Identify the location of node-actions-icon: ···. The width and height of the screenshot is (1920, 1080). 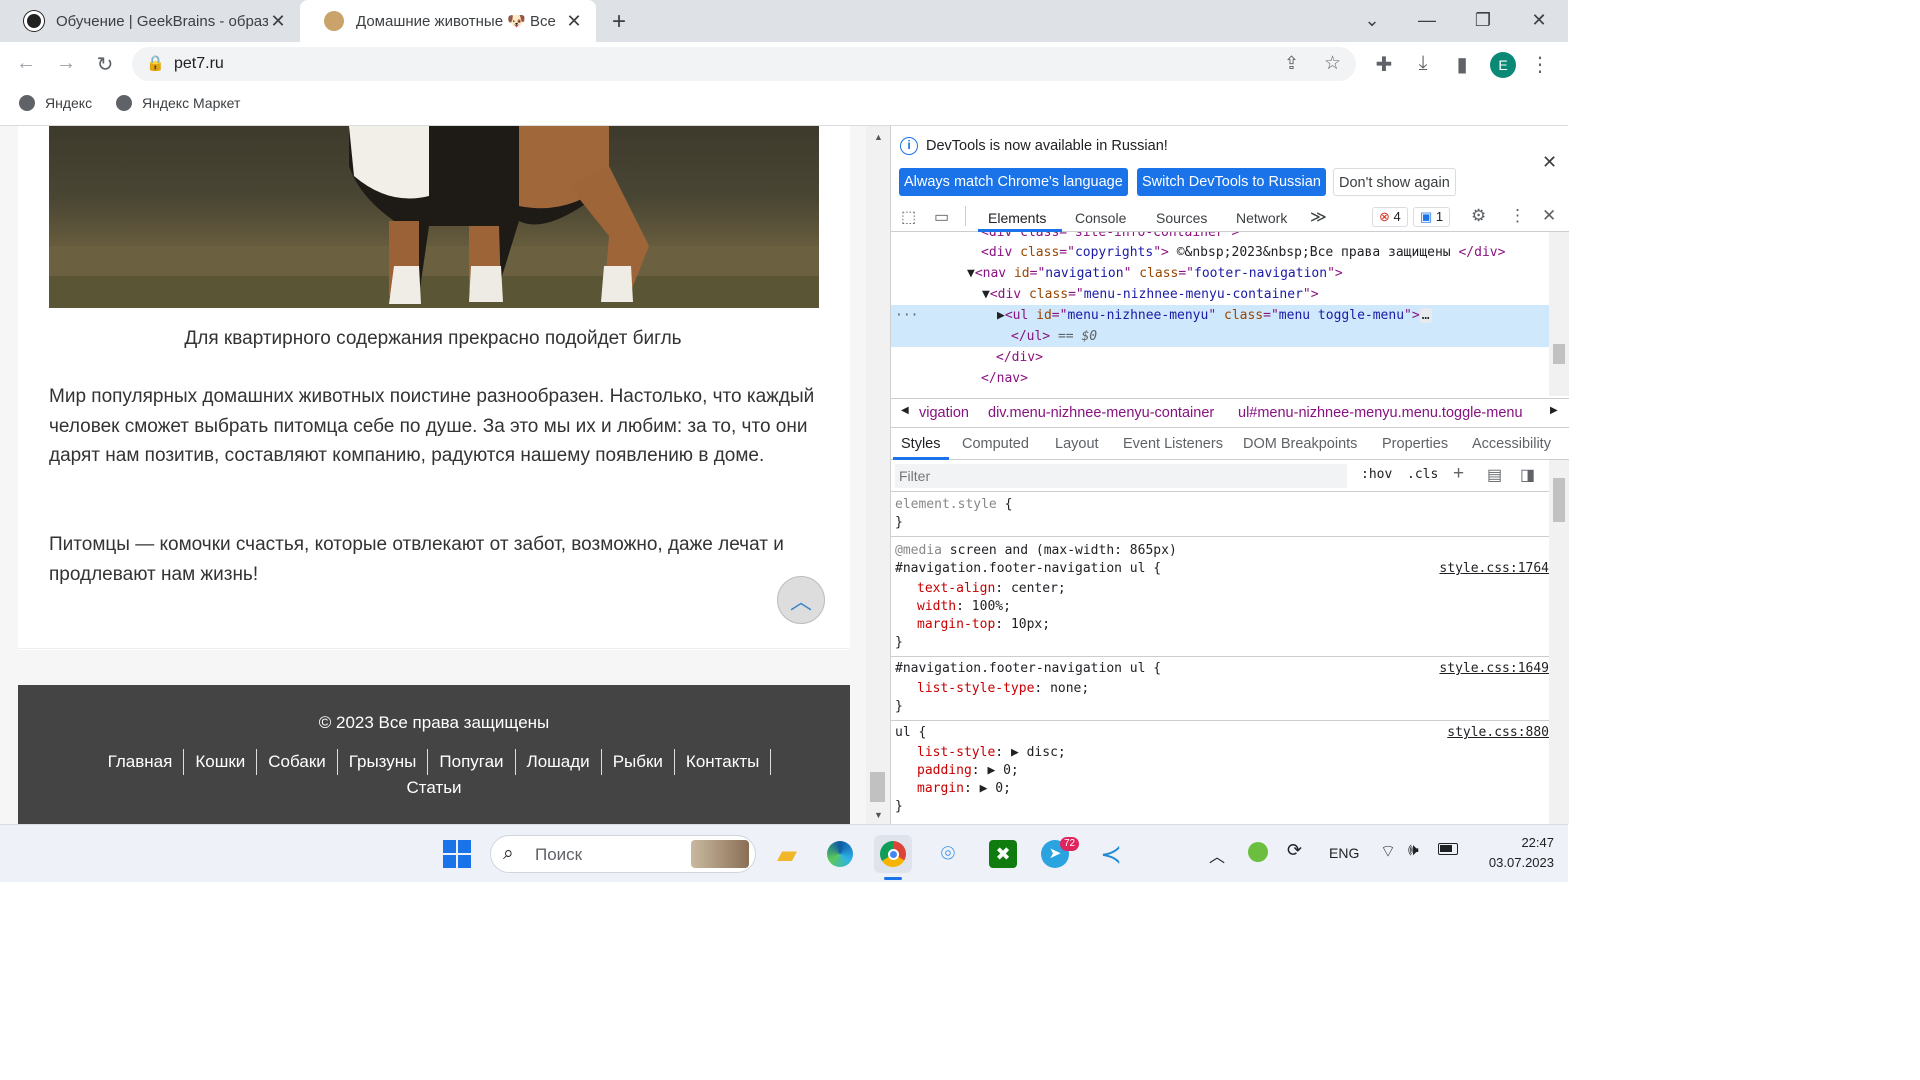
(906, 315).